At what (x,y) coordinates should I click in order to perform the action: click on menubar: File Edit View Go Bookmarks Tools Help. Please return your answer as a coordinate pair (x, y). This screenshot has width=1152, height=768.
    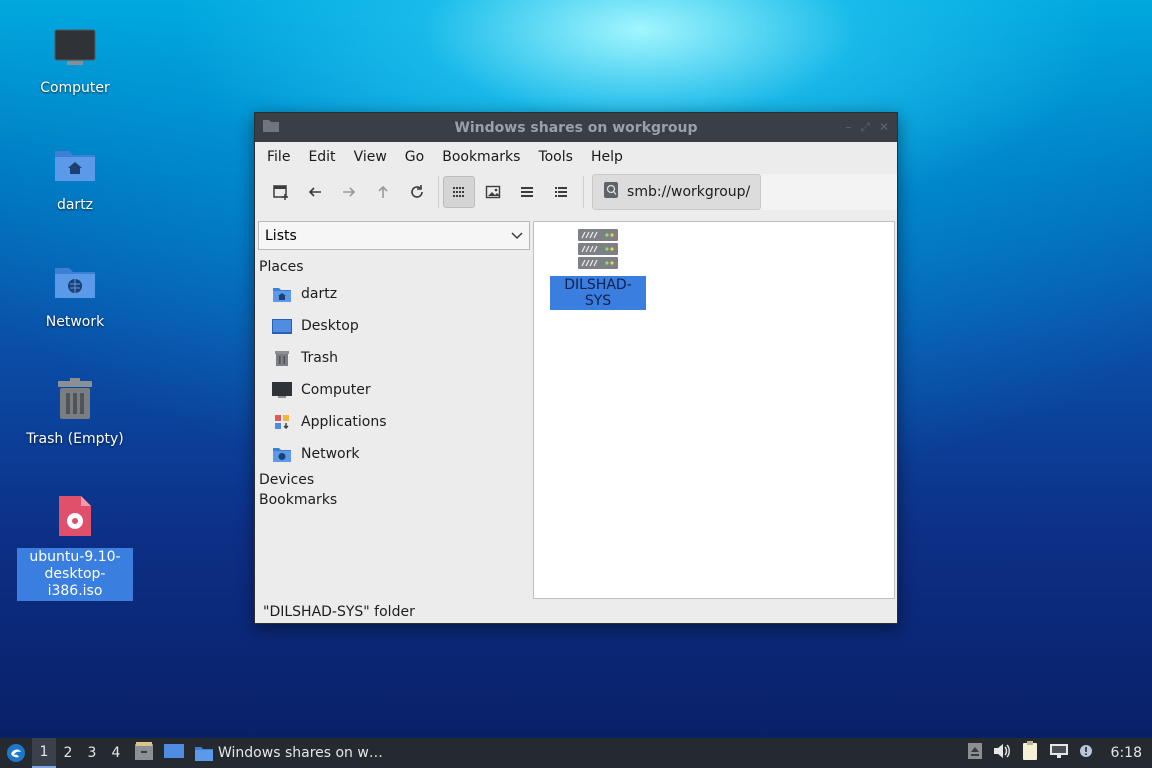
    Looking at the image, I should click on (576, 156).